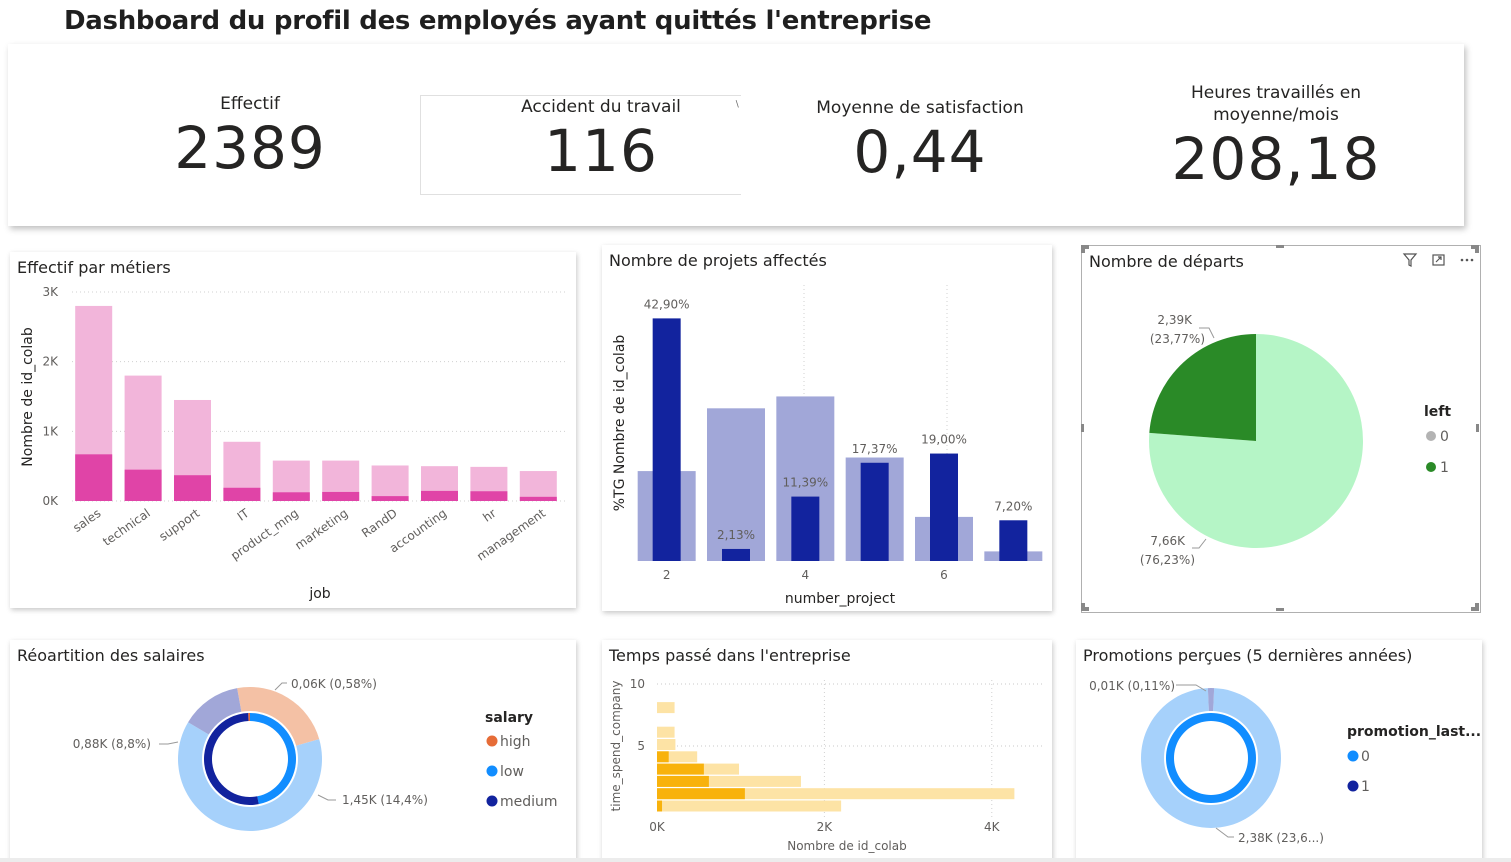 This screenshot has width=1511, height=862. I want to click on more-options-icon, so click(1467, 260).